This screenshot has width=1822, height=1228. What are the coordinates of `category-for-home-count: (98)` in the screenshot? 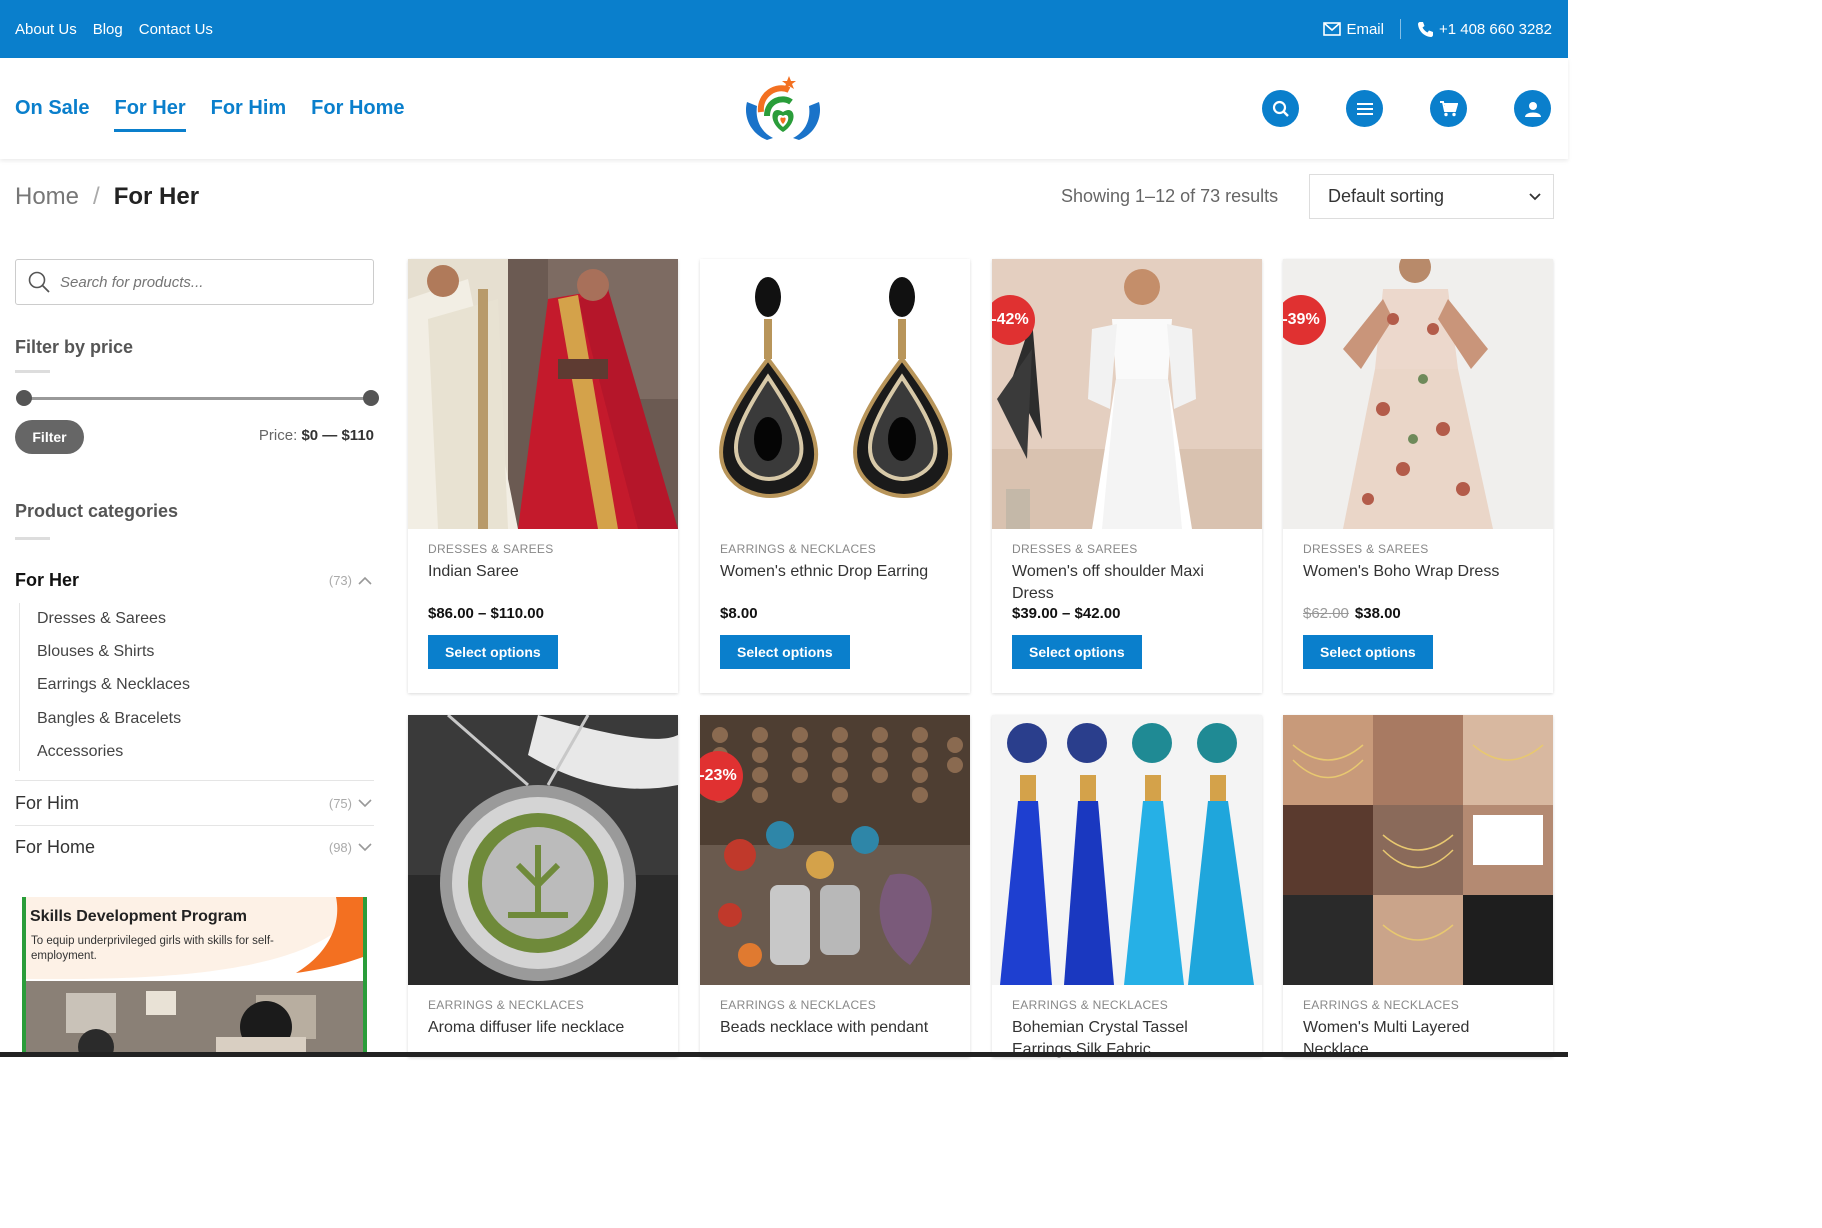 It's located at (340, 847).